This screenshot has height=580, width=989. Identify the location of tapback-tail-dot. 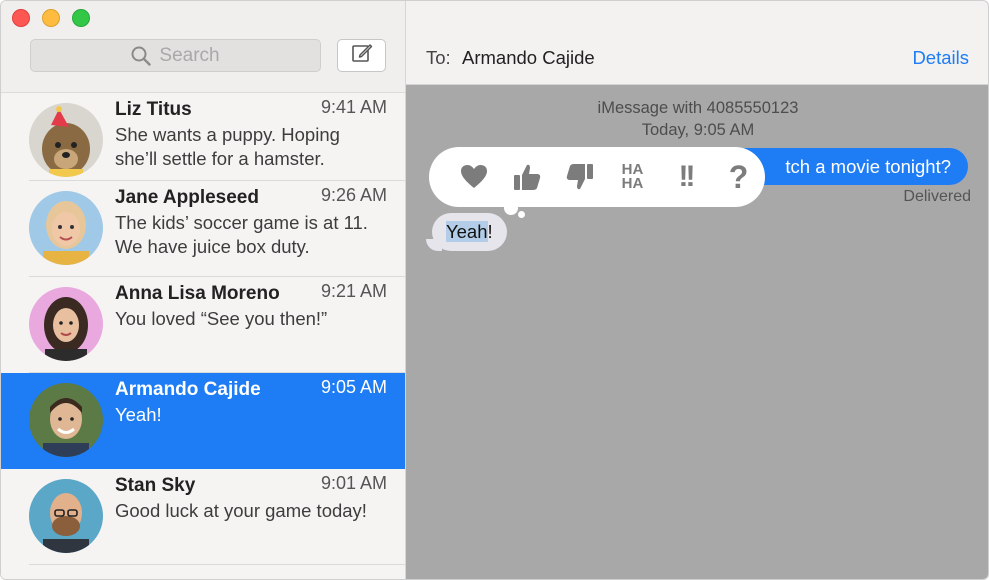
(511, 208).